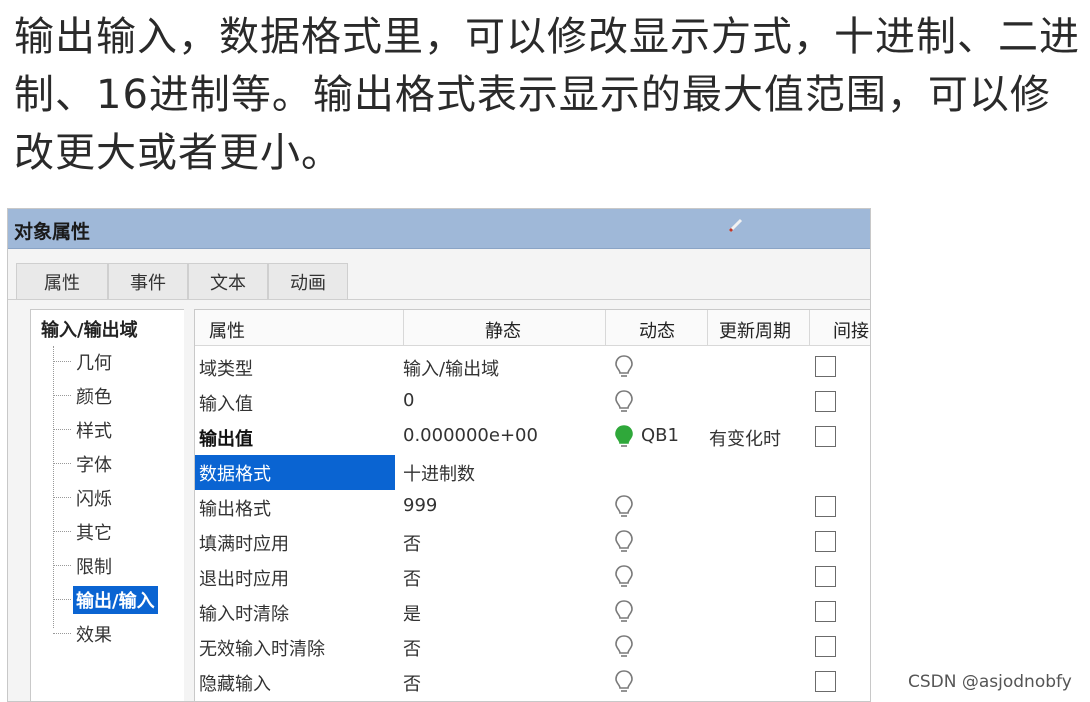 The image size is (1090, 702). I want to click on tree-item-label: 限制, so click(94, 567).